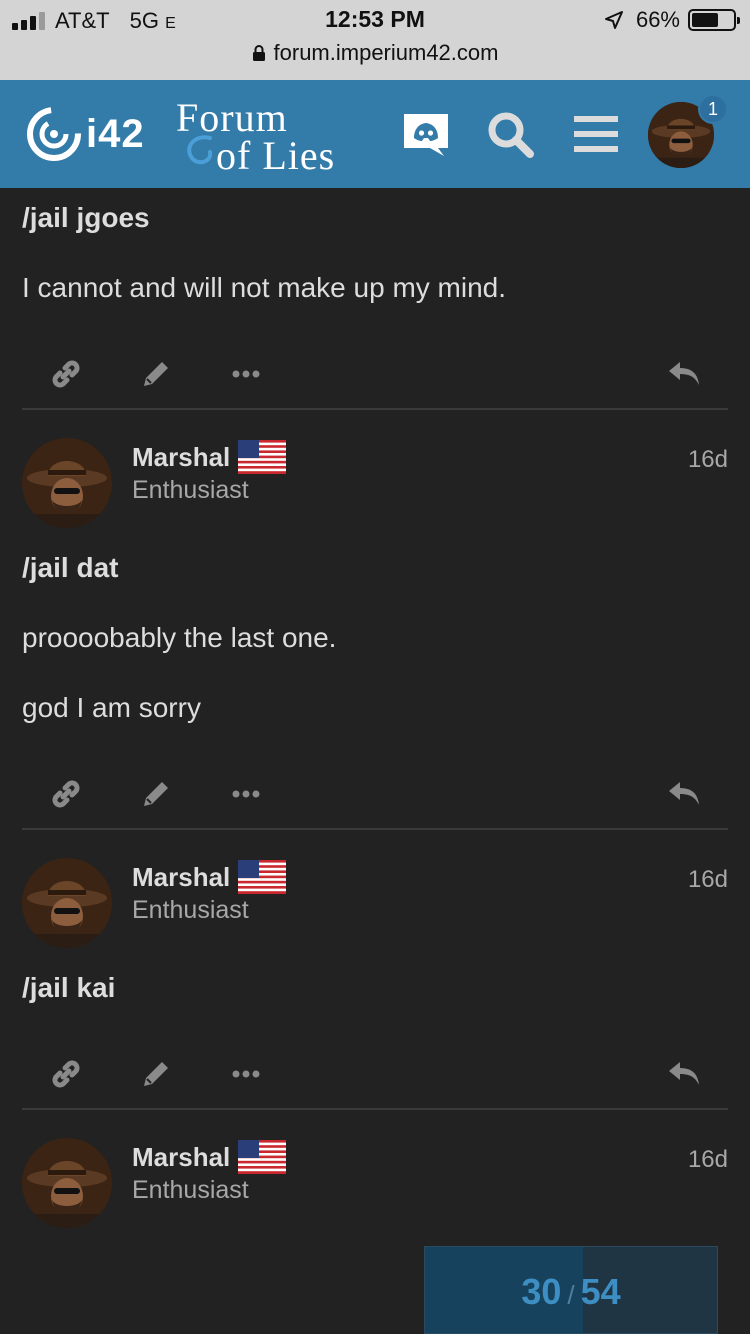 This screenshot has width=750, height=1334. What do you see at coordinates (600, 1291) in the screenshot?
I see `progress-total: 54` at bounding box center [600, 1291].